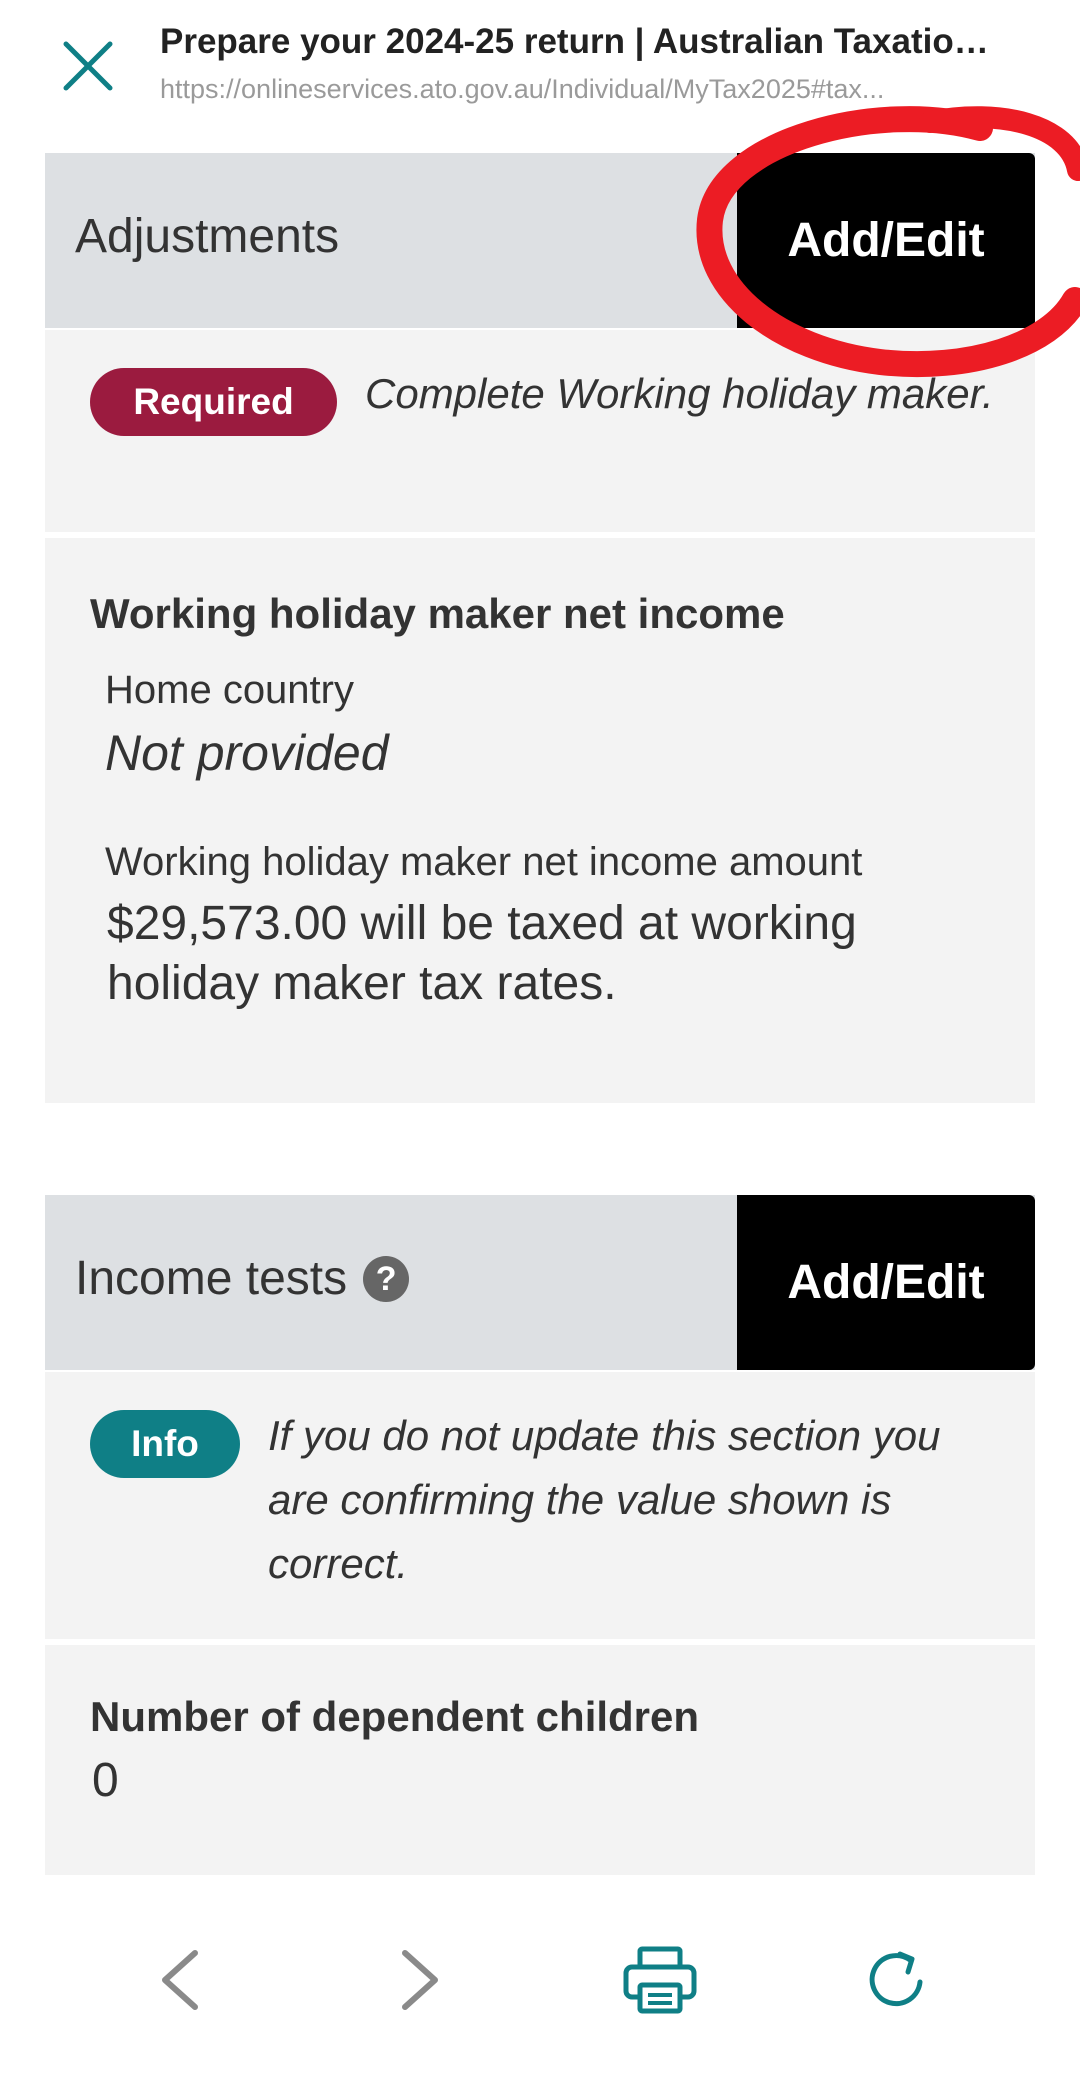 The height and width of the screenshot is (2080, 1080). I want to click on income-tests-title-text: Income tests, so click(211, 1278).